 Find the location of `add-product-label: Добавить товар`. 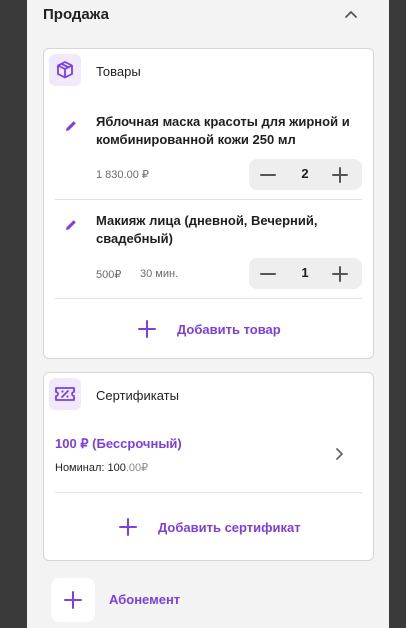

add-product-label: Добавить товар is located at coordinates (229, 329).